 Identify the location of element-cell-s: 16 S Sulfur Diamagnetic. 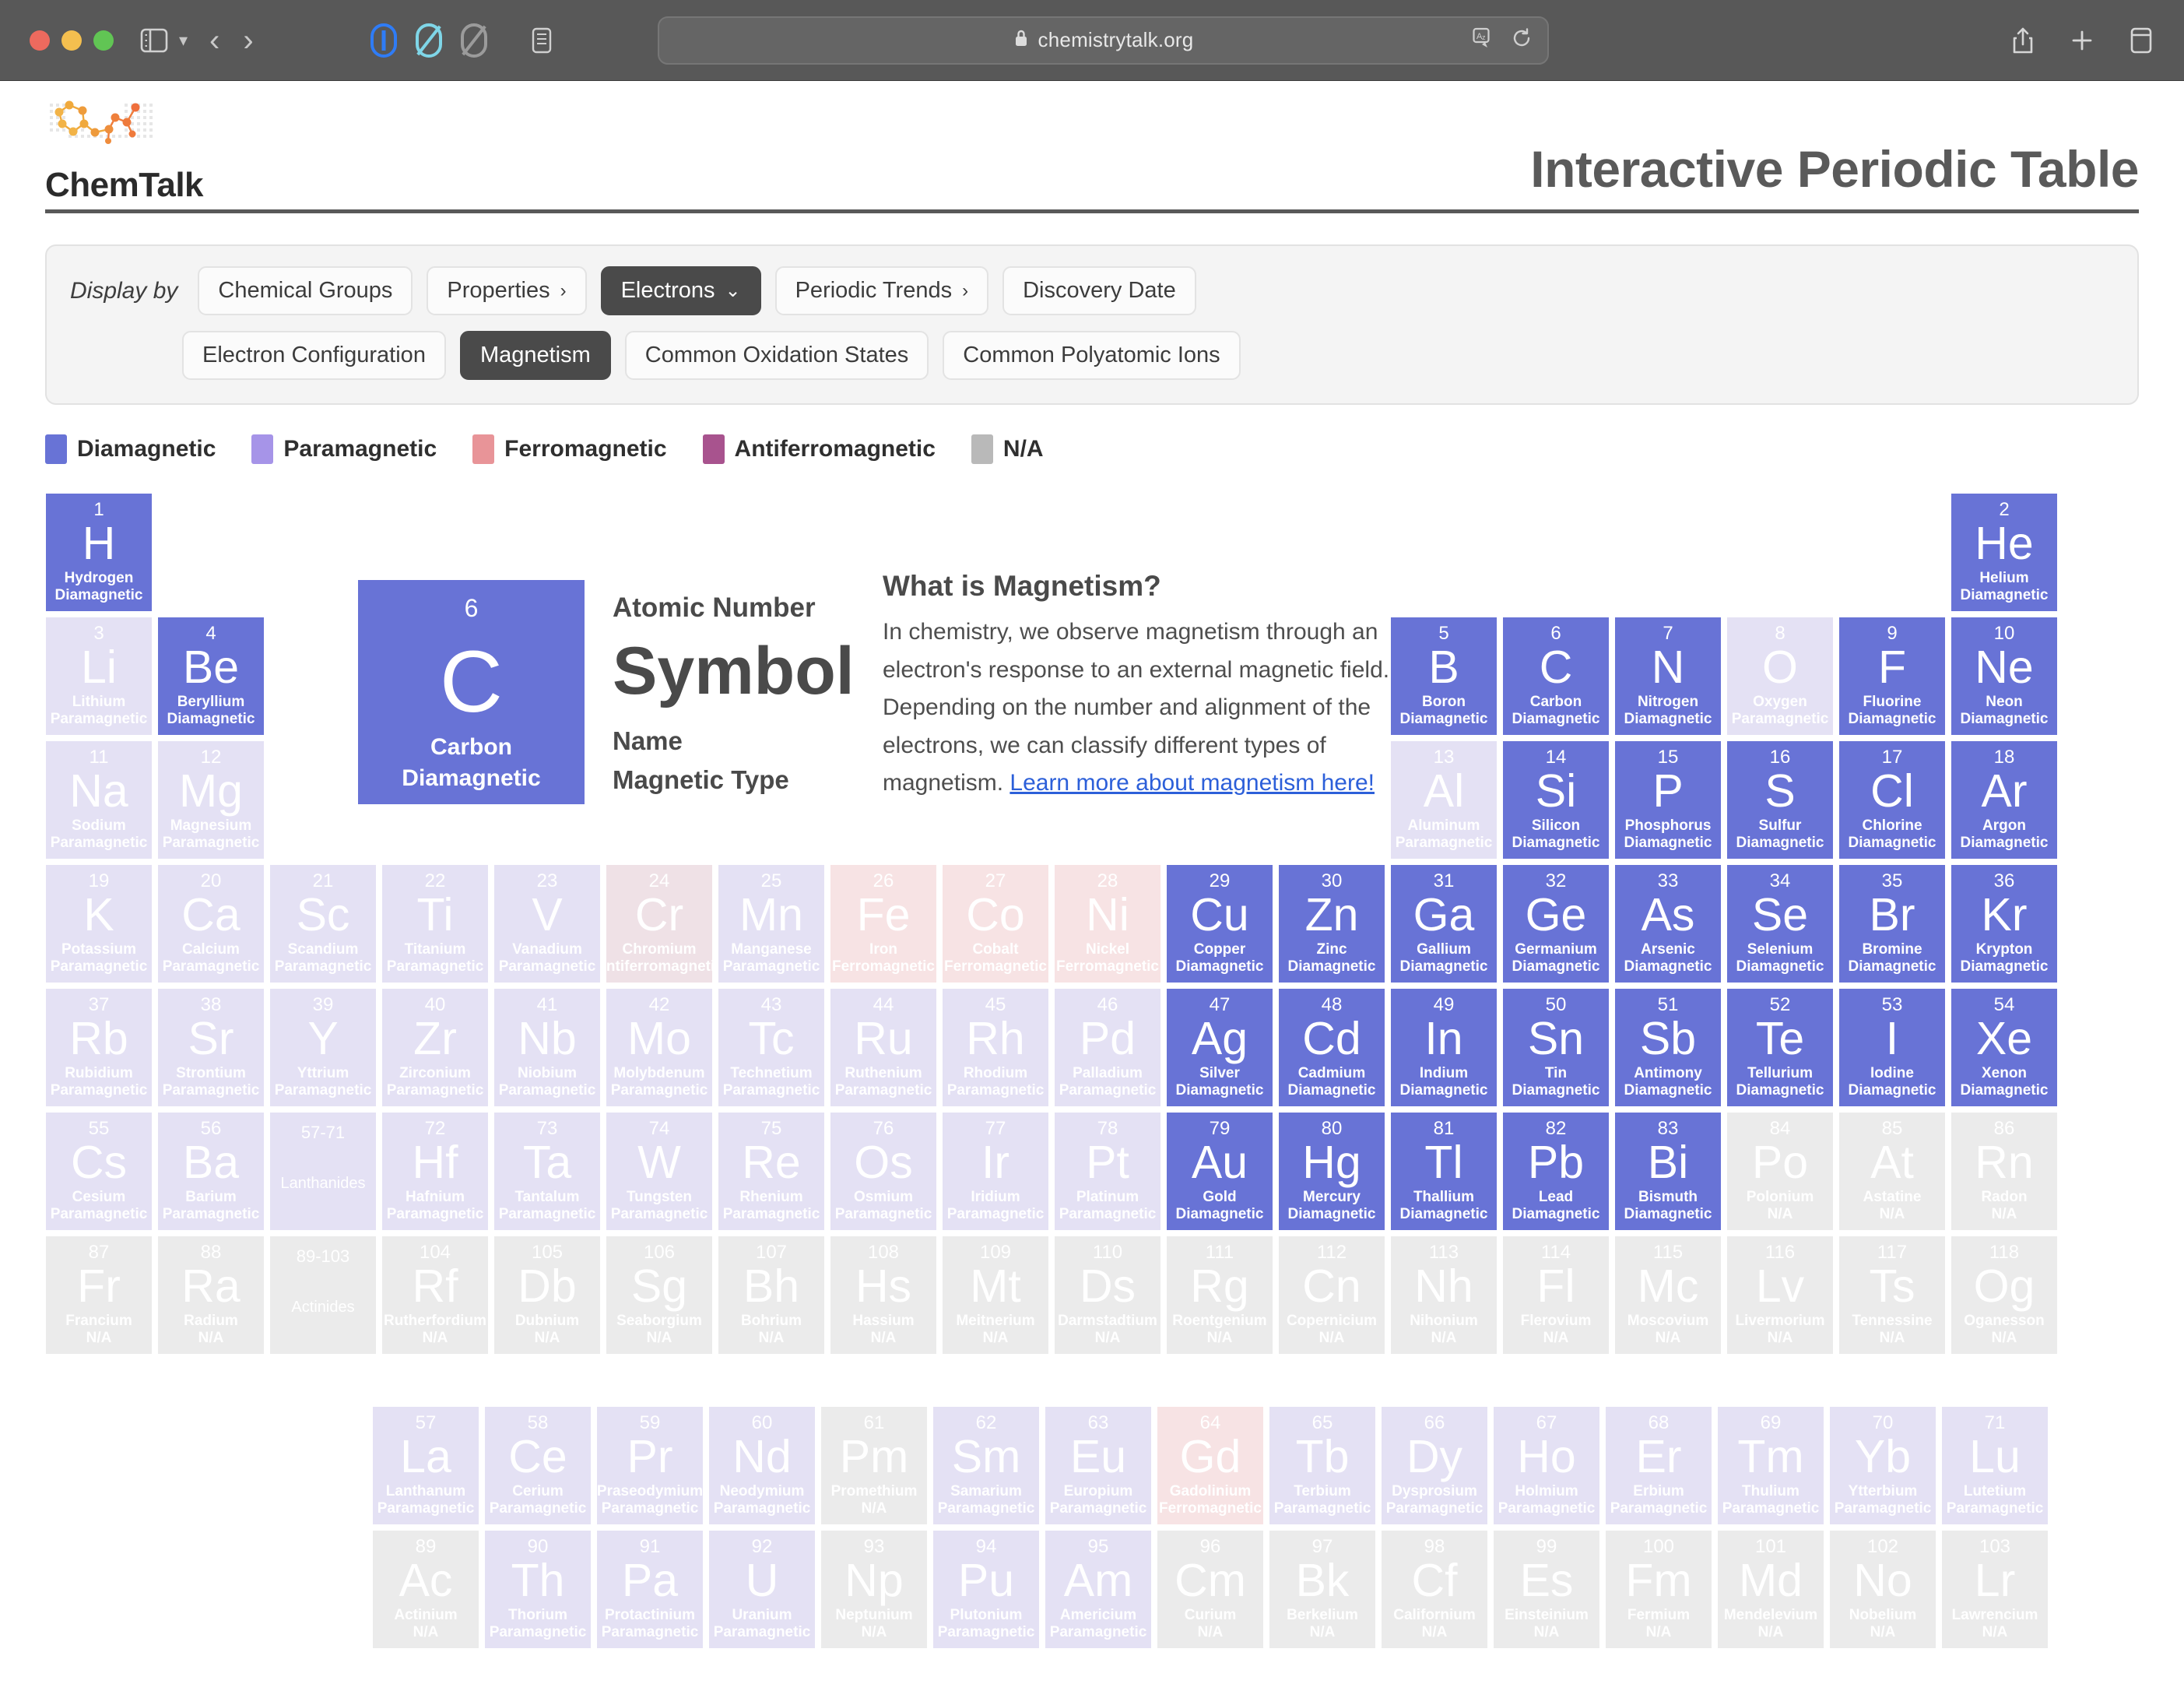
(1780, 800).